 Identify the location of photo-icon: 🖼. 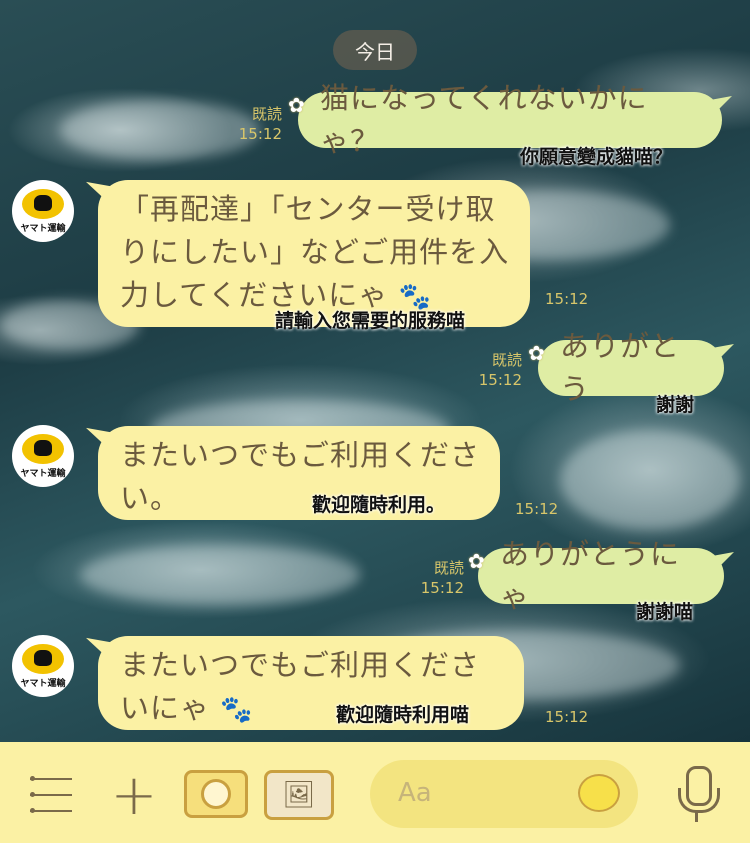
(299, 795).